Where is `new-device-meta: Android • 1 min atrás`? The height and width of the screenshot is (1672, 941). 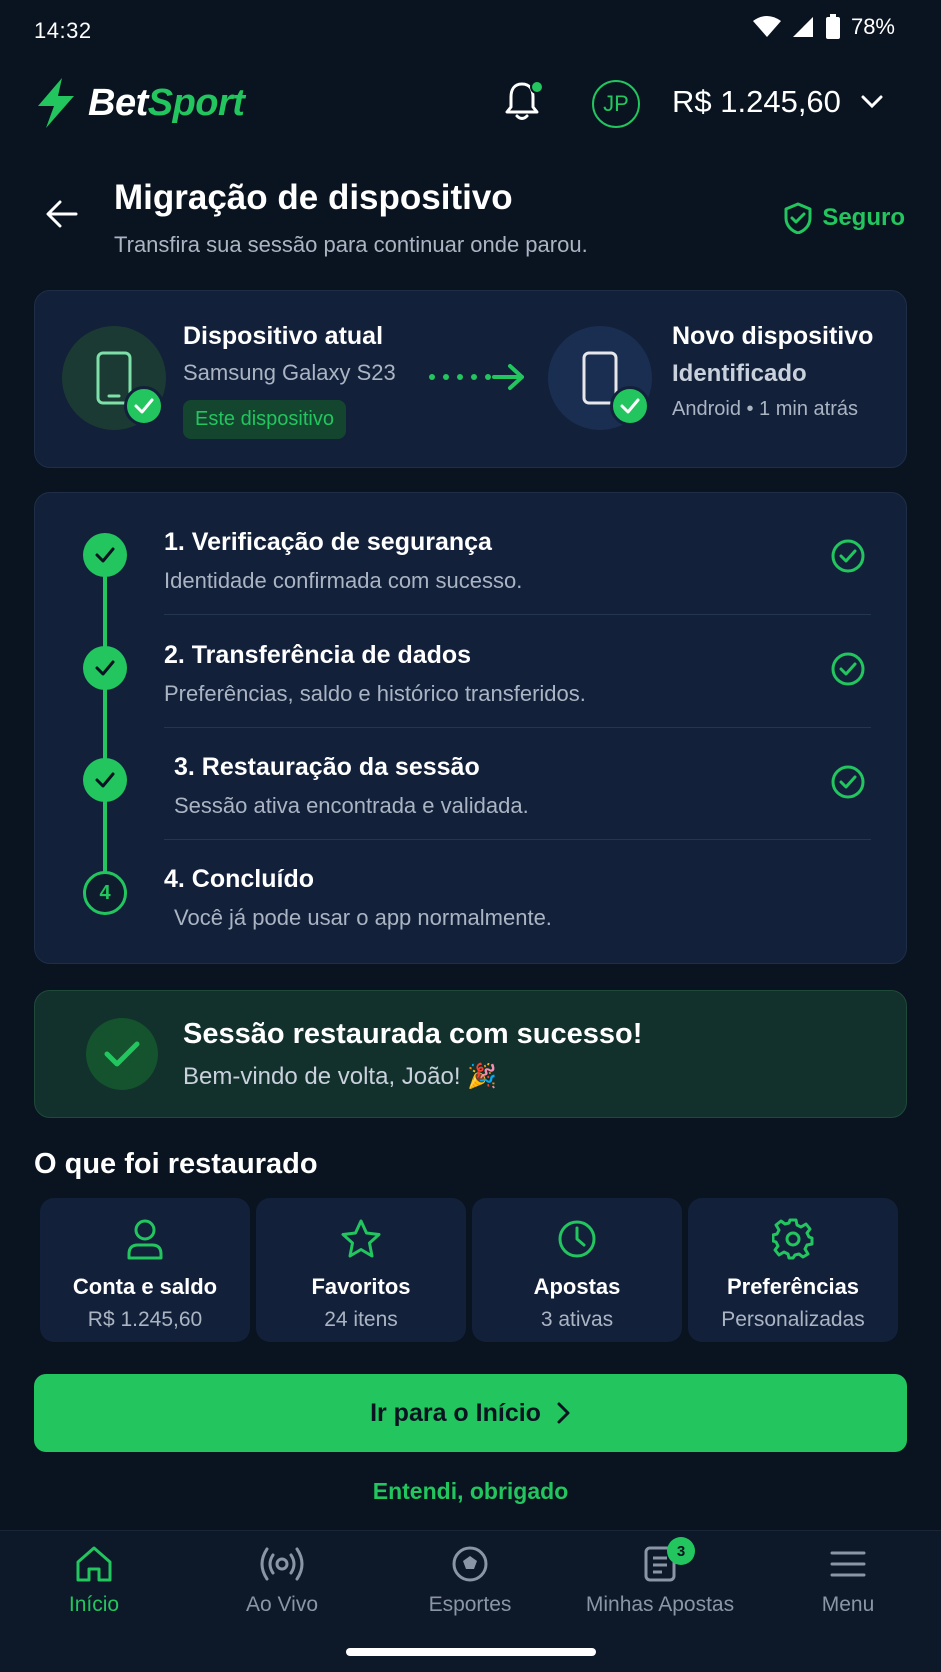
new-device-meta: Android • 1 min atrás is located at coordinates (765, 409).